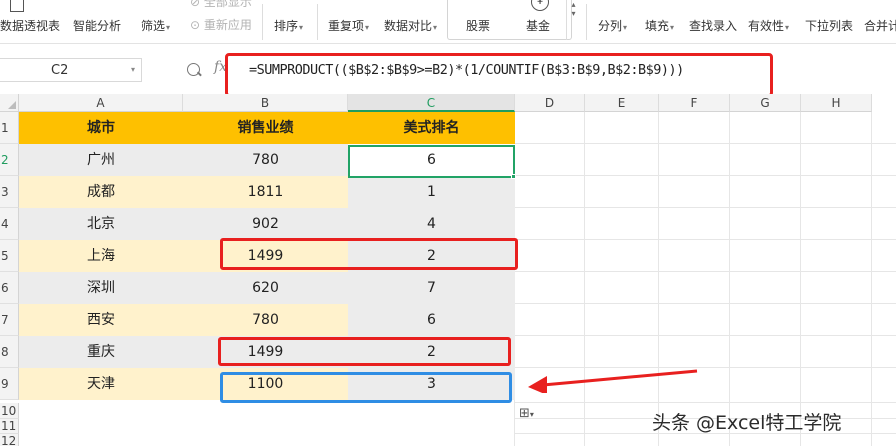  What do you see at coordinates (9, 320) in the screenshot?
I see `row-header-7: 7` at bounding box center [9, 320].